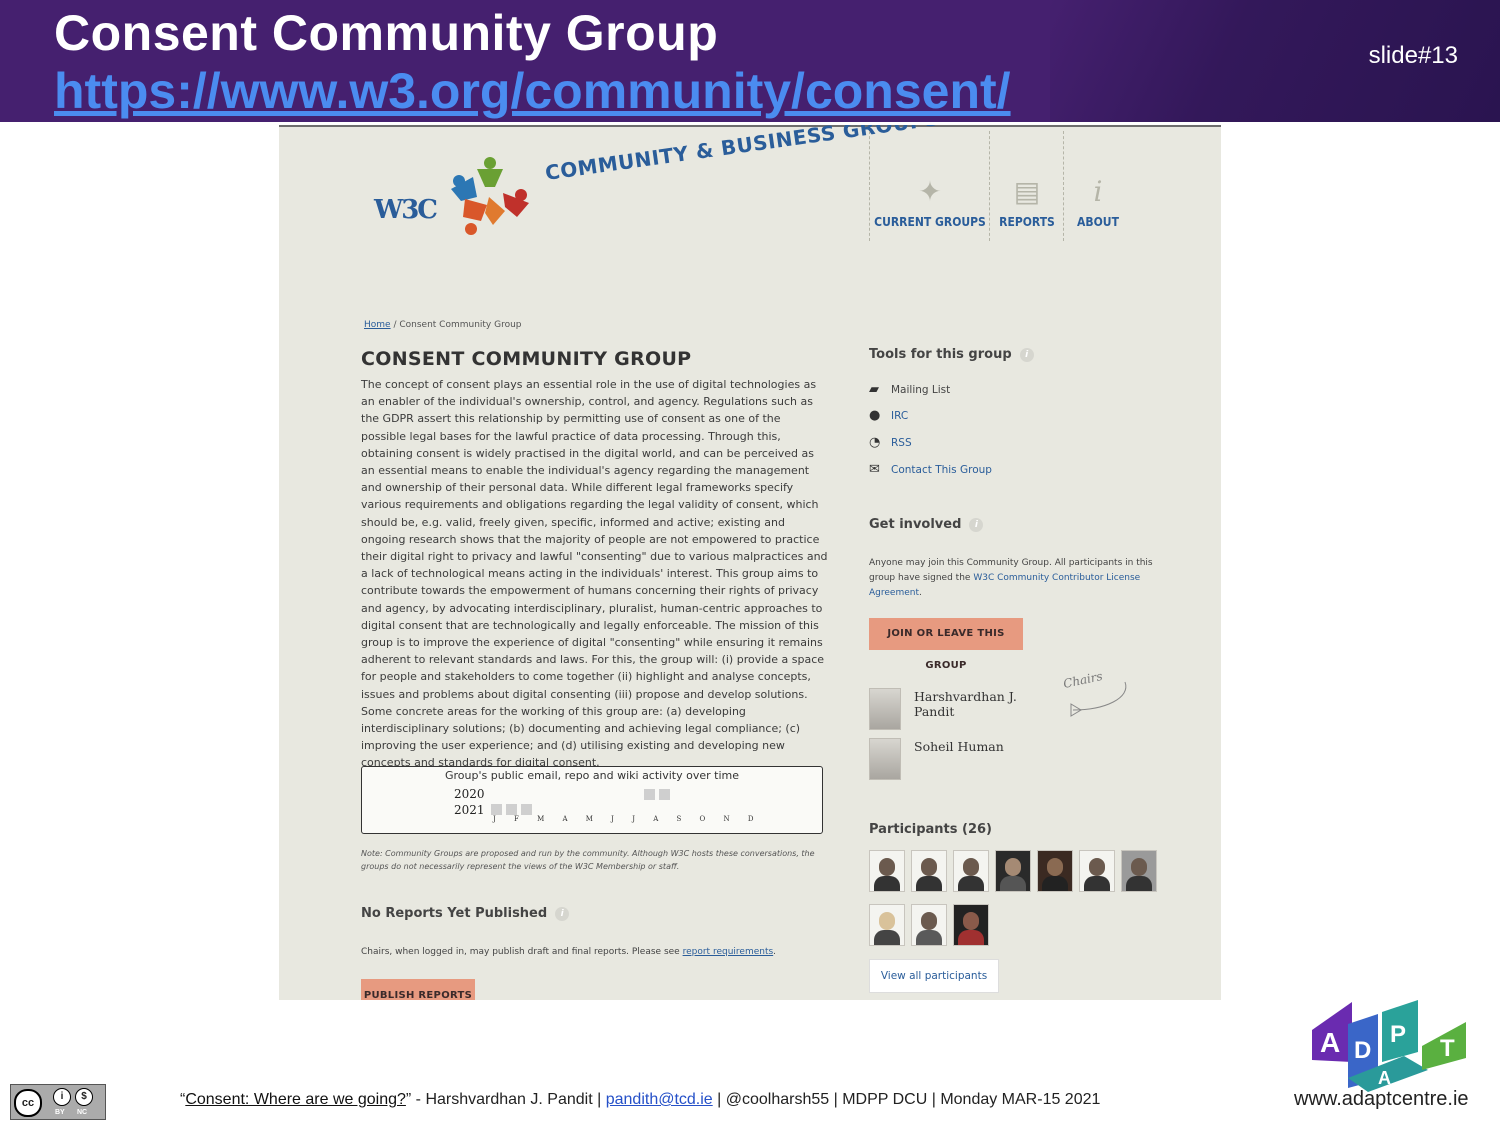  I want to click on svg-text: P, so click(1398, 1034).